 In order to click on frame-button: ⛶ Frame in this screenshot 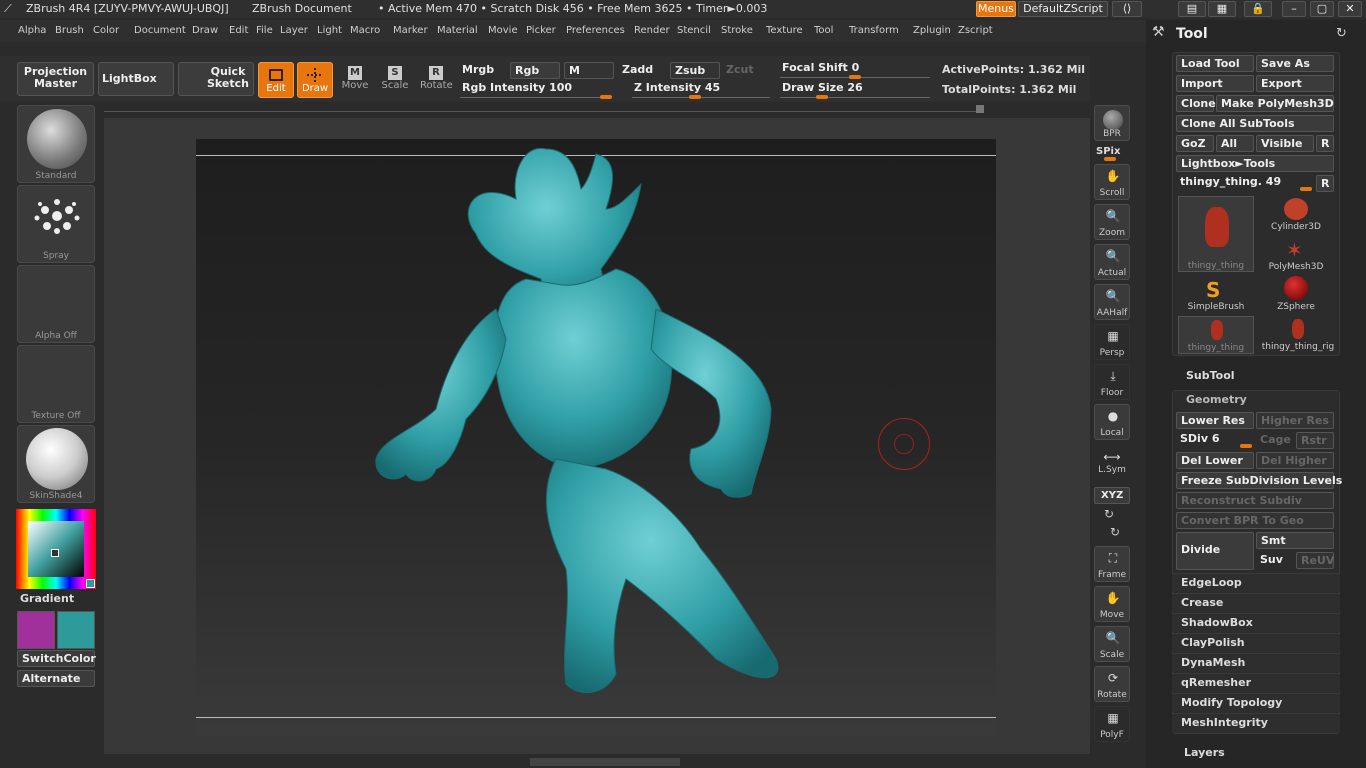, I will do `click(1112, 564)`.